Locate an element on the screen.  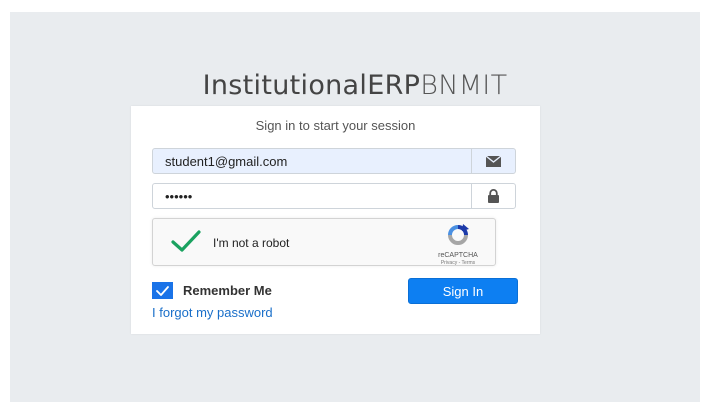
logo-part-institutional: Institutional is located at coordinates (285, 85).